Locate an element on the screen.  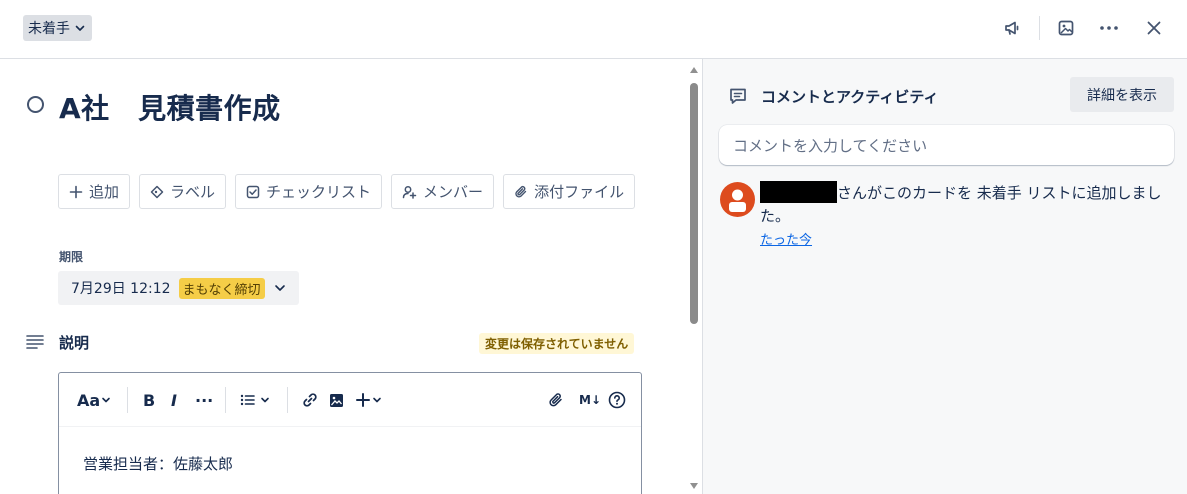
close-icon is located at coordinates (1154, 28).